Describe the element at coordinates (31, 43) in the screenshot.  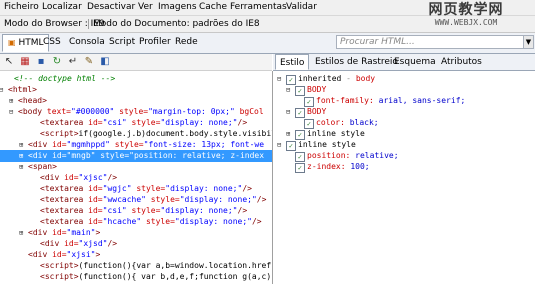
I see `tab-html-label: HTML` at that location.